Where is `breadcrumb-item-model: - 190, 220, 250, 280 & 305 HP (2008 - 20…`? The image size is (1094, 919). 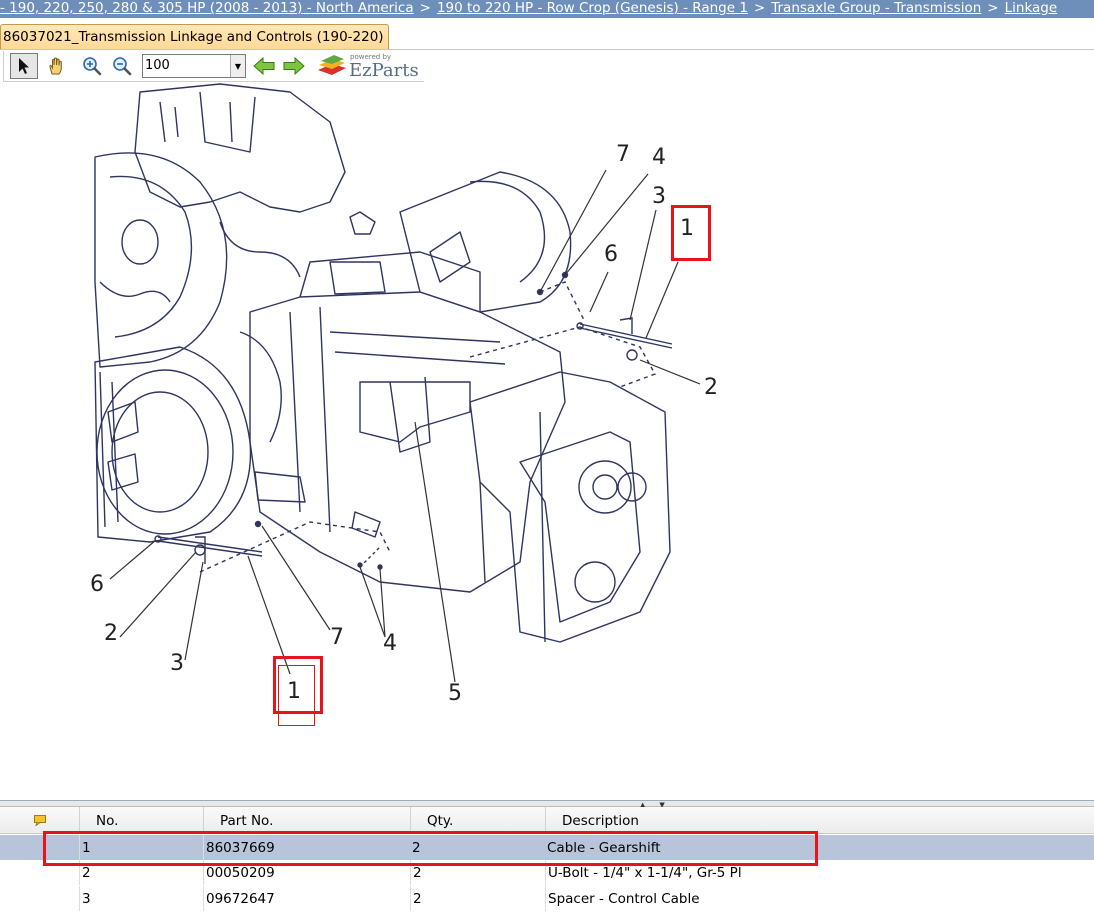
breadcrumb-item-model: - 190, 220, 250, 280 & 305 HP (2008 - 20… is located at coordinates (207, 8).